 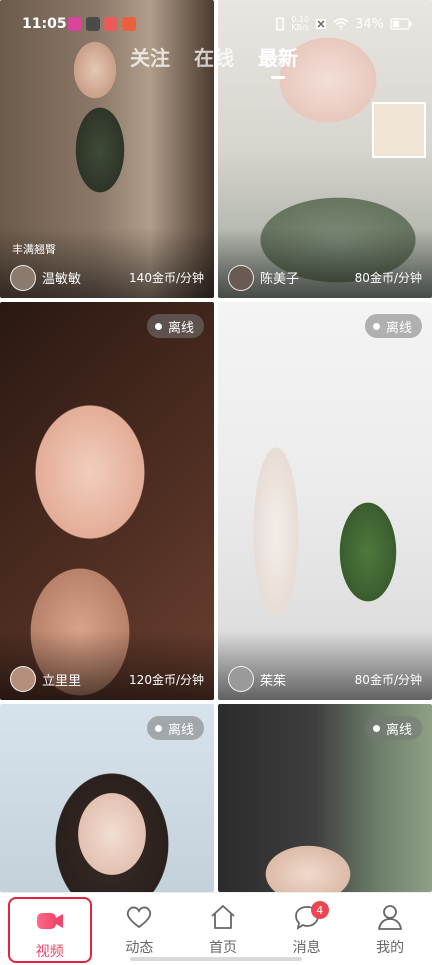 I want to click on tab-follow: 关注, so click(x=150, y=56).